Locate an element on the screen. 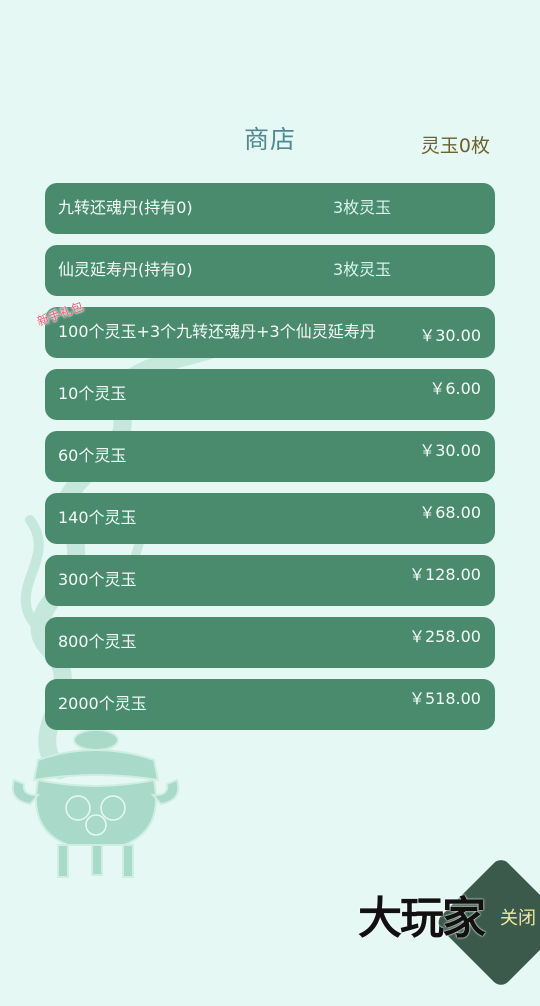  item-name: 100个灵玉+3个九转还魂丹+3个仙灵延寿丹 is located at coordinates (217, 331).